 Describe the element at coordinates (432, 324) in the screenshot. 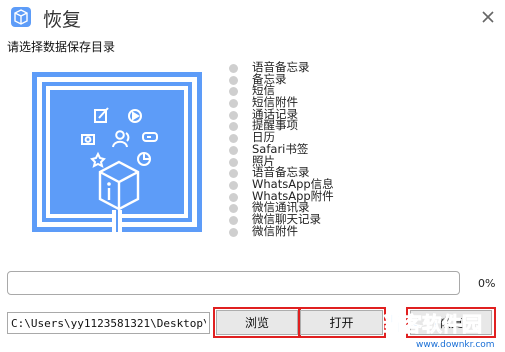

I see `watermark-name: 当客软件园` at that location.